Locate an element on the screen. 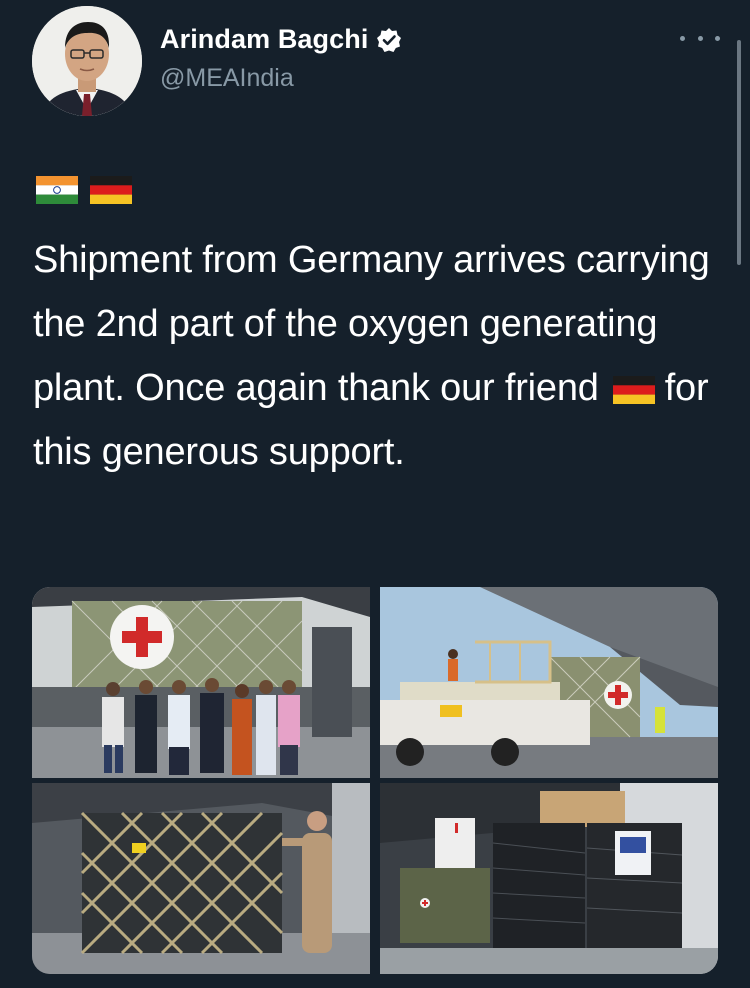 Image resolution: width=750 pixels, height=988 pixels. author-name: Arindam Bagchi is located at coordinates (264, 39).